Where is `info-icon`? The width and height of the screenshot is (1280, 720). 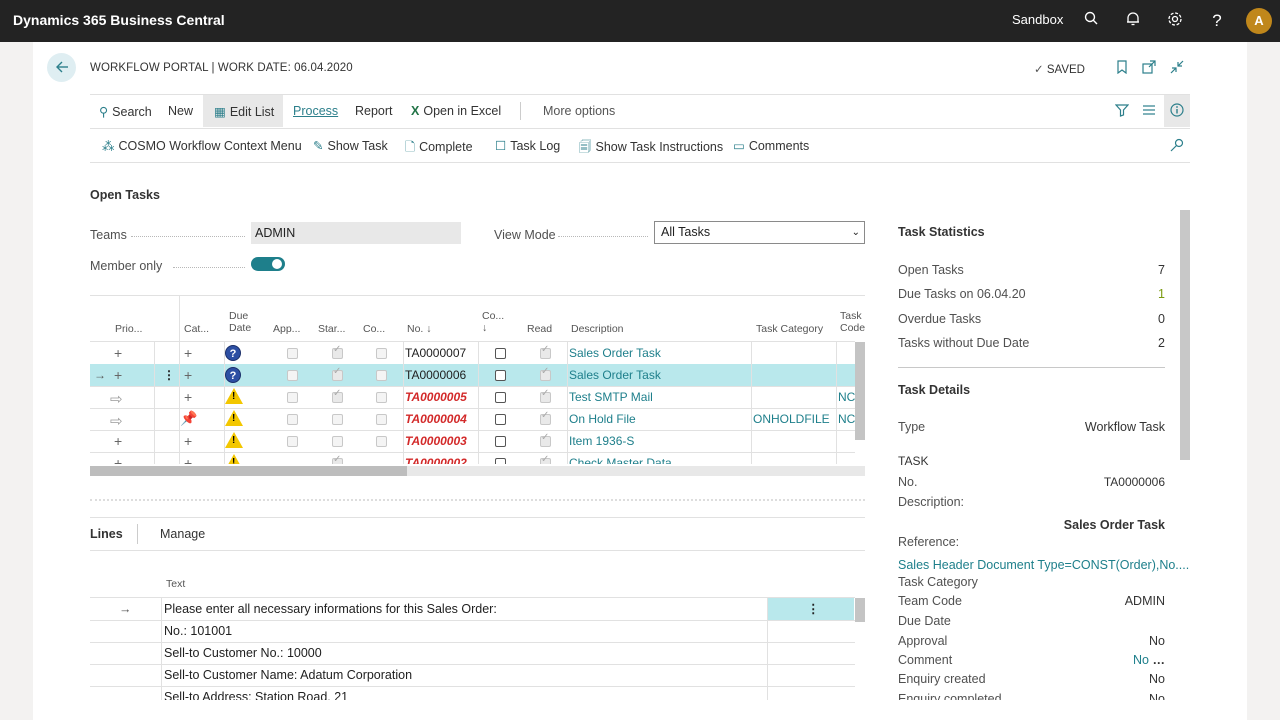
info-icon is located at coordinates (1177, 111).